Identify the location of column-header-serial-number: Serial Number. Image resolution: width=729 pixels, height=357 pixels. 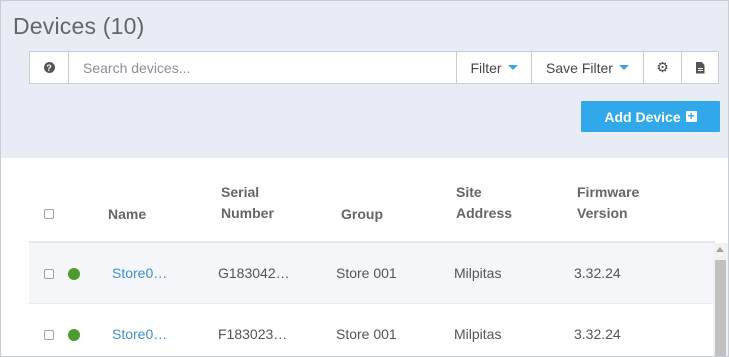
(247, 203).